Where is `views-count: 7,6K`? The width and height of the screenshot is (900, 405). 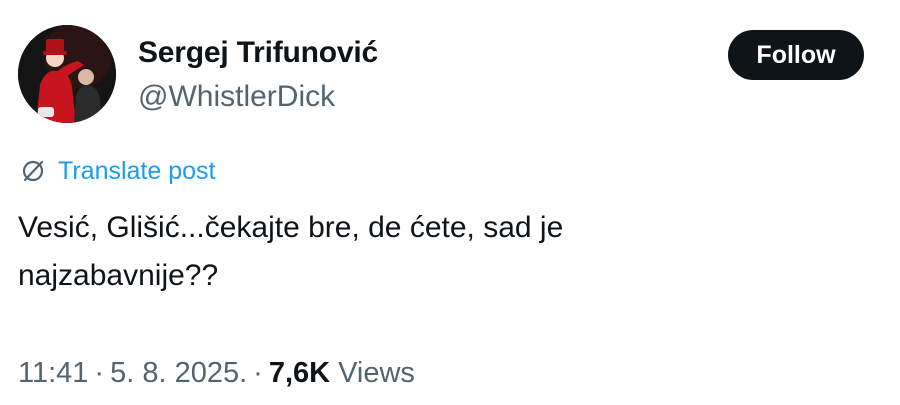 views-count: 7,6K is located at coordinates (299, 373).